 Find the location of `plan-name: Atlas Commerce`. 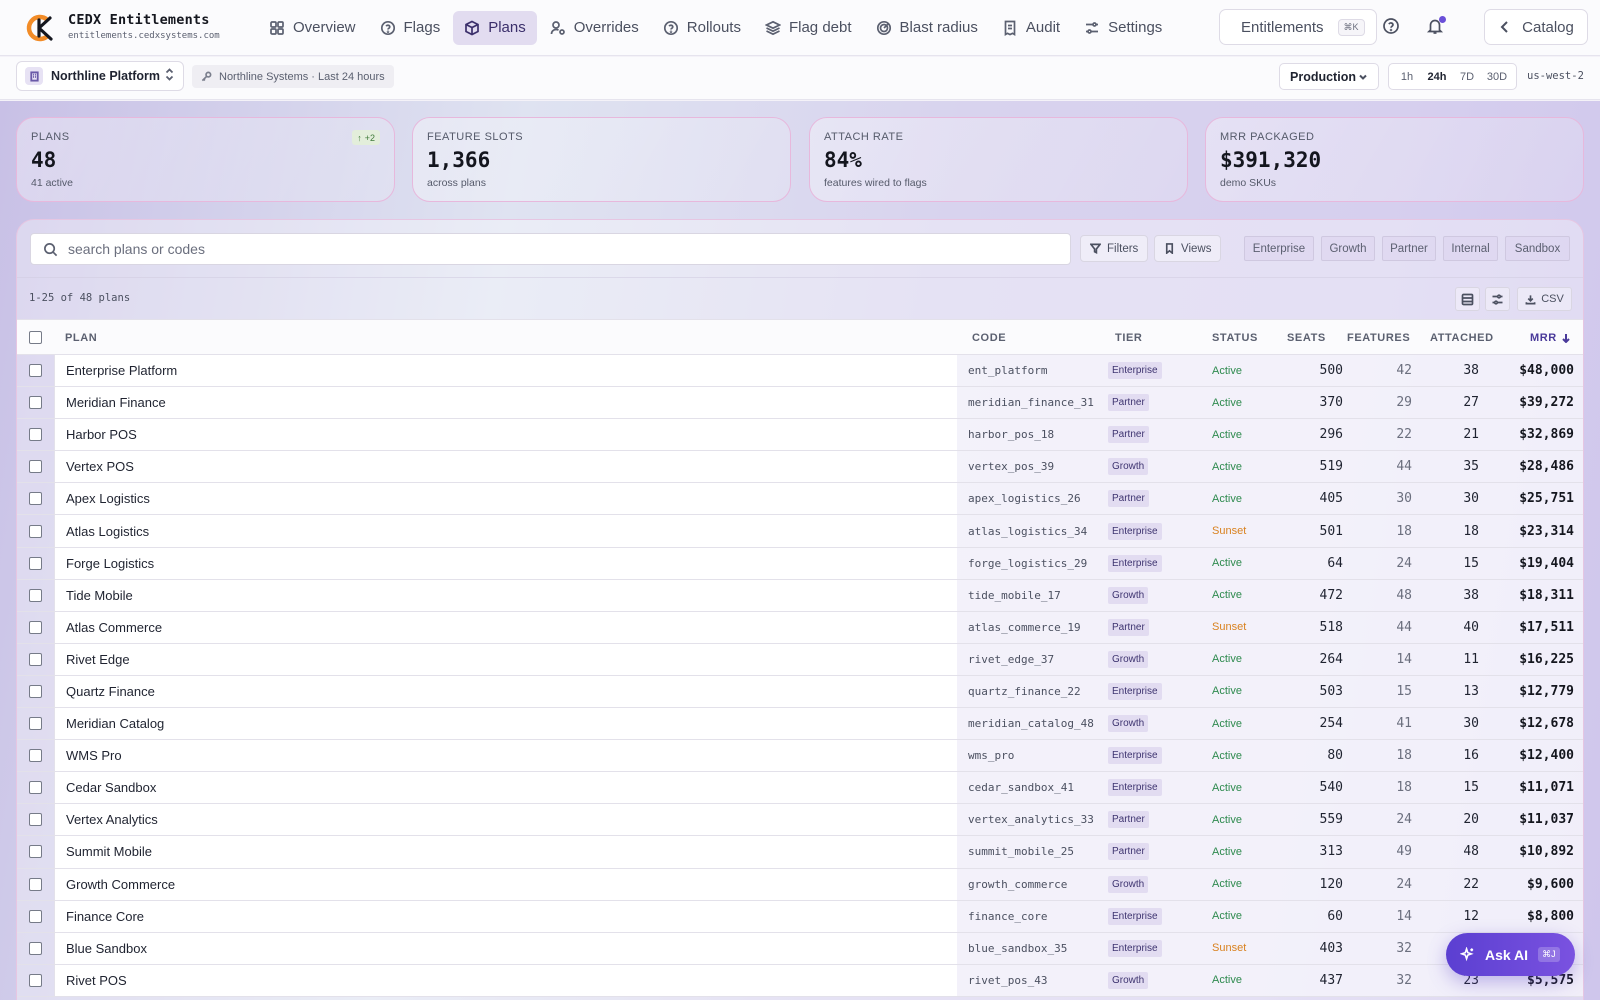

plan-name: Atlas Commerce is located at coordinates (505, 627).